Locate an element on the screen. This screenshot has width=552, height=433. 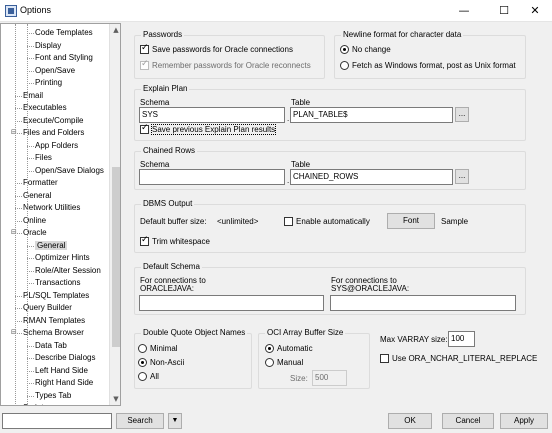
tree-item: Font and Styling is located at coordinates (64, 58).